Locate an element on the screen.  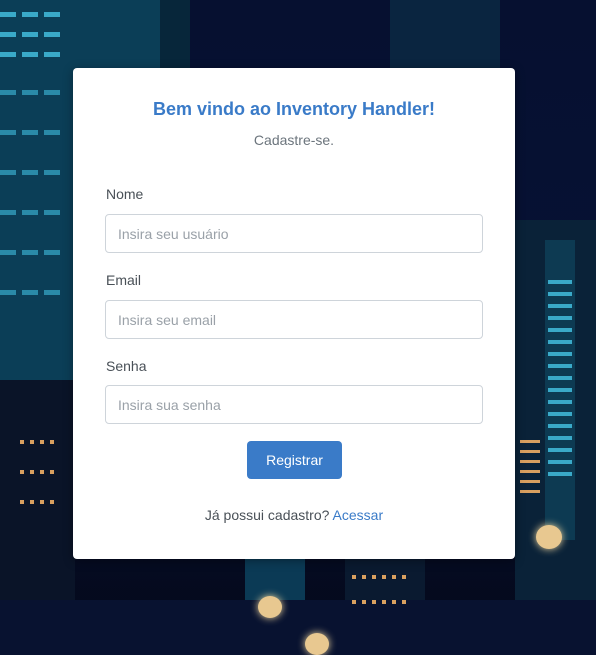
password-label: Senha is located at coordinates (126, 366).